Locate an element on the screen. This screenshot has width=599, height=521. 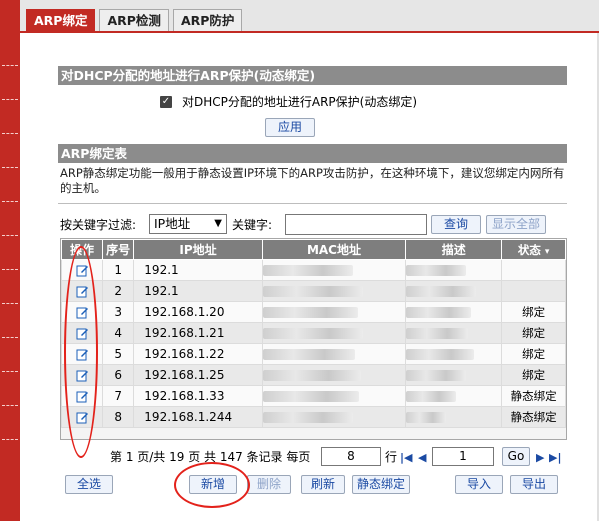
row-index: 1 is located at coordinates (118, 270).